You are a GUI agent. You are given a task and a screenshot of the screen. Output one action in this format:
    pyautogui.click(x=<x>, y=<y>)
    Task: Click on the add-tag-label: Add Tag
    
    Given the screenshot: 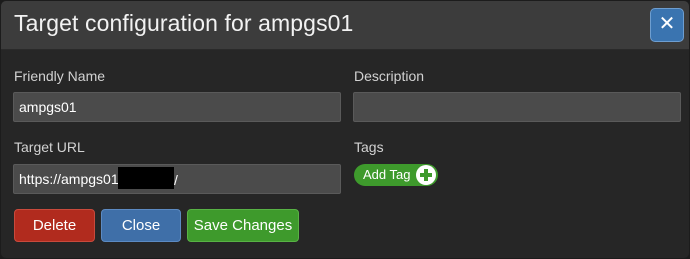 What is the action you would take?
    pyautogui.click(x=387, y=174)
    